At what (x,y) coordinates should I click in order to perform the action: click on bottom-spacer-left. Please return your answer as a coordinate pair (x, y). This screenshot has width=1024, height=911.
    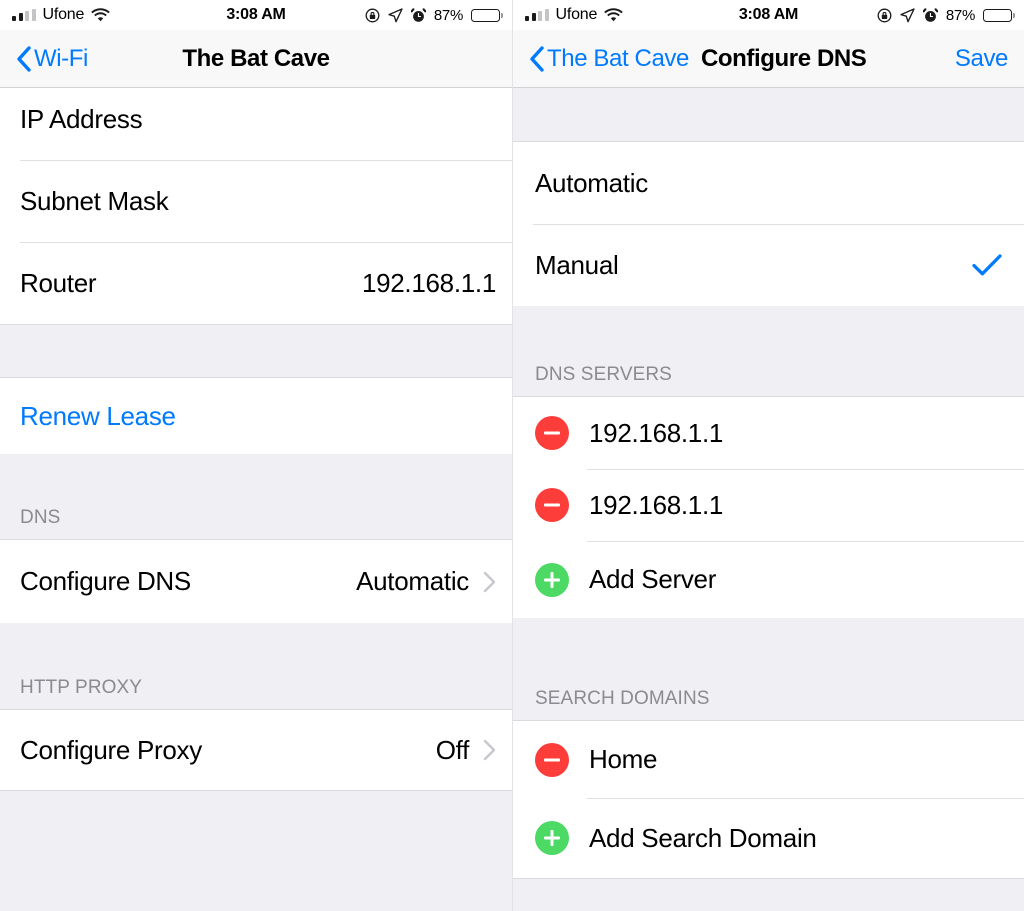
    Looking at the image, I should click on (256, 820).